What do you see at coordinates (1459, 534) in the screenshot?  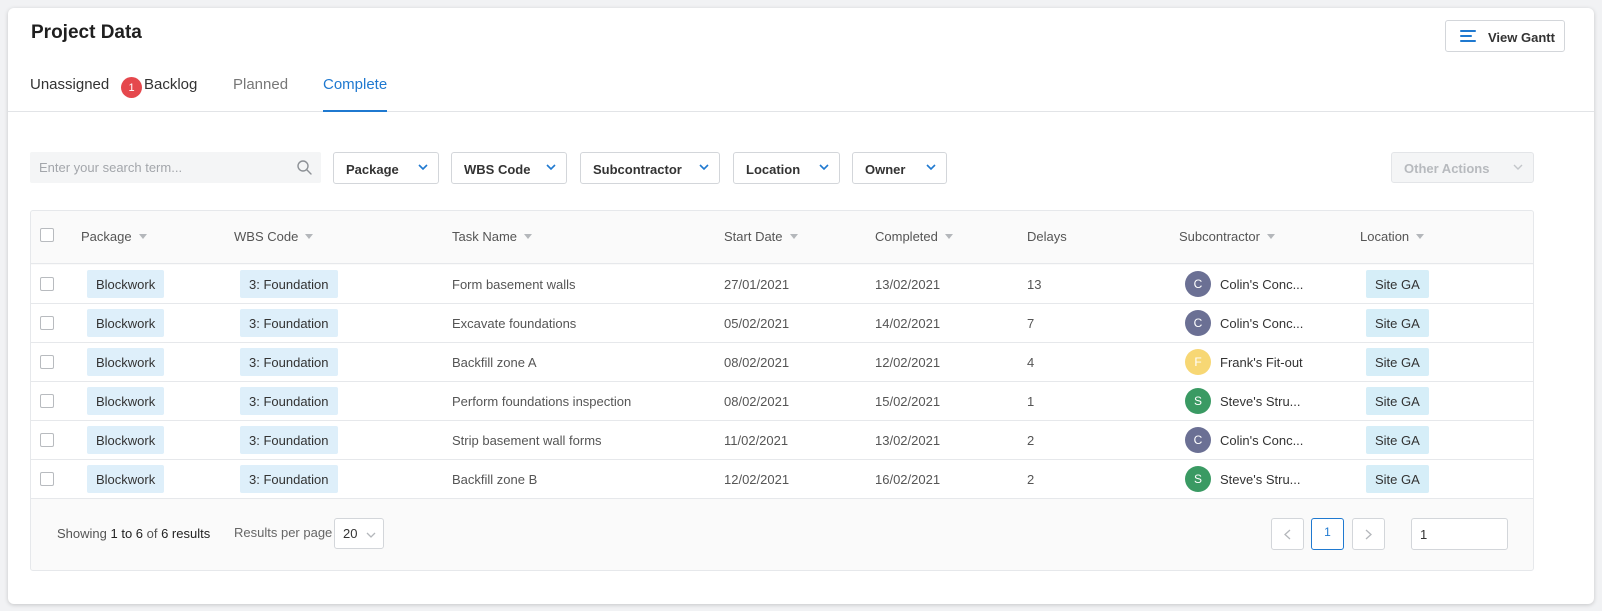 I see `go-to-page-input` at bounding box center [1459, 534].